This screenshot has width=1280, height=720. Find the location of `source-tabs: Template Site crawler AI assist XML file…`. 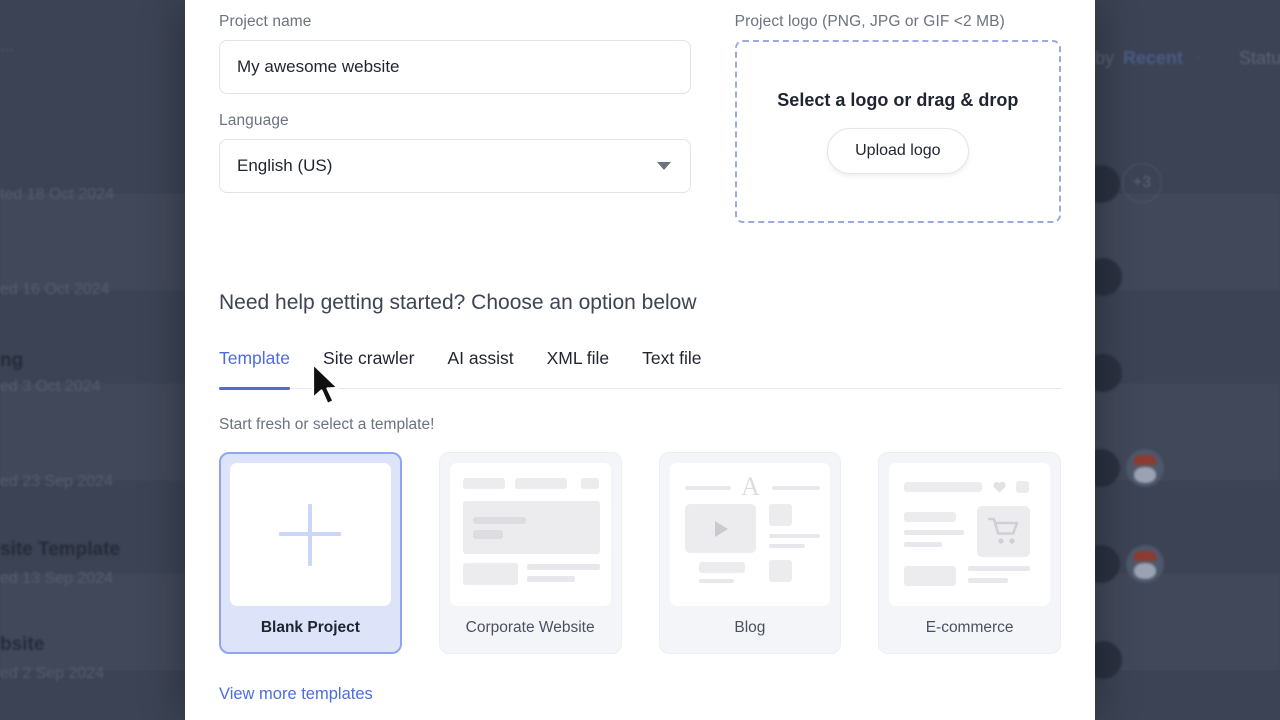

source-tabs: Template Site crawler AI assist XML file… is located at coordinates (640, 369).